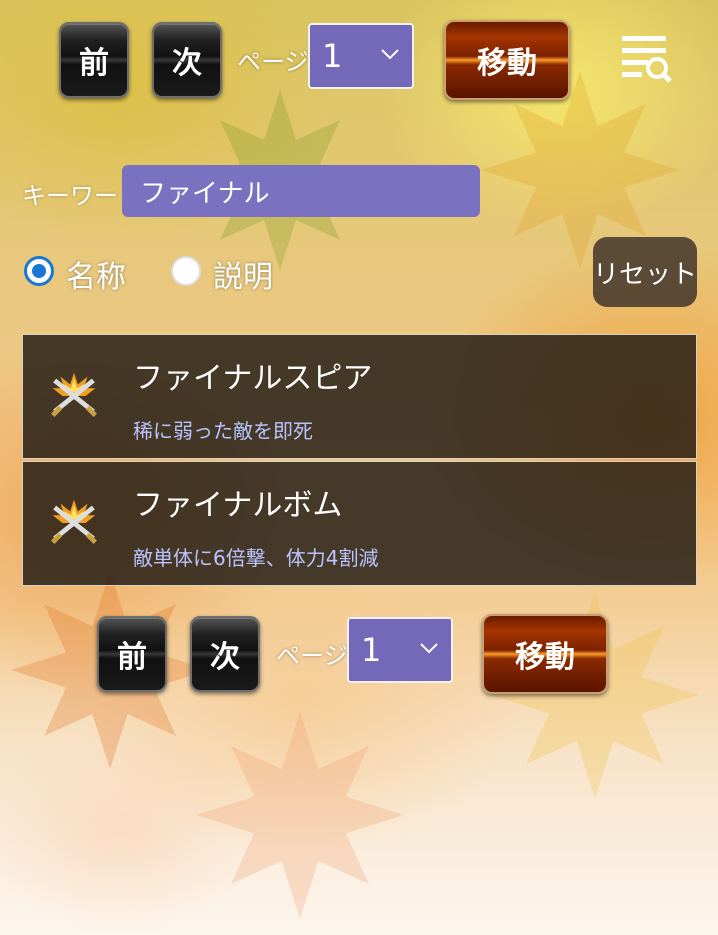 This screenshot has width=718, height=935. What do you see at coordinates (238, 505) in the screenshot?
I see `result-name: ファイナルボム` at bounding box center [238, 505].